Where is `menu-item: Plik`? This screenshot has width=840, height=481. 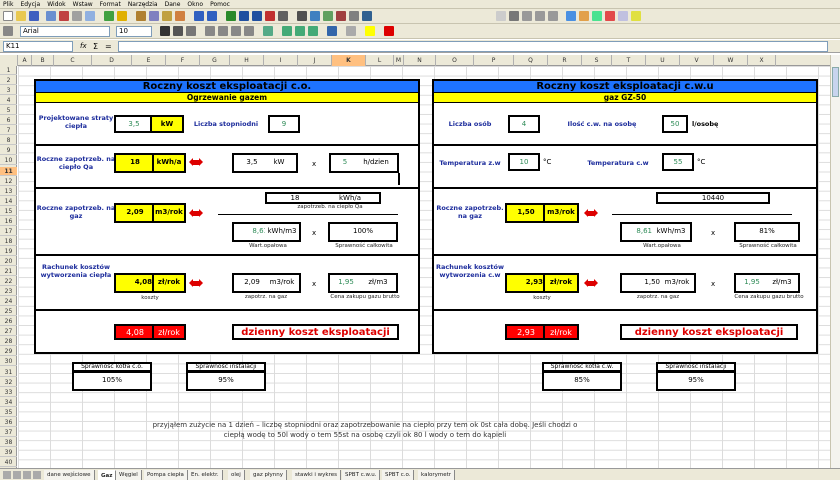 menu-item: Plik is located at coordinates (8, 4).